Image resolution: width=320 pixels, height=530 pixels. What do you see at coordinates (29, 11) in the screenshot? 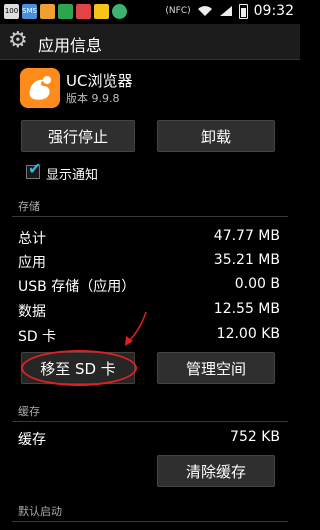
I see `sms-icon: SMS` at bounding box center [29, 11].